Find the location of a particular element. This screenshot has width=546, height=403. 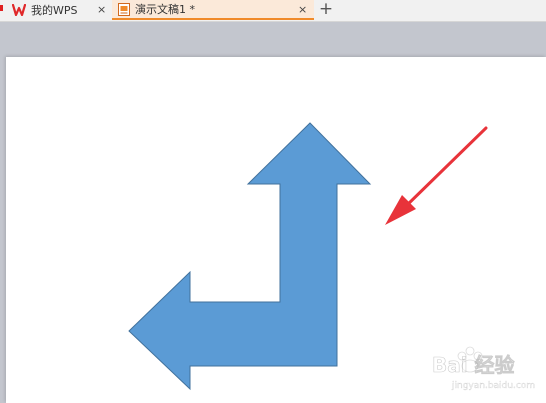

watermark-url: jingyan.baidu.com is located at coordinates (493, 386).